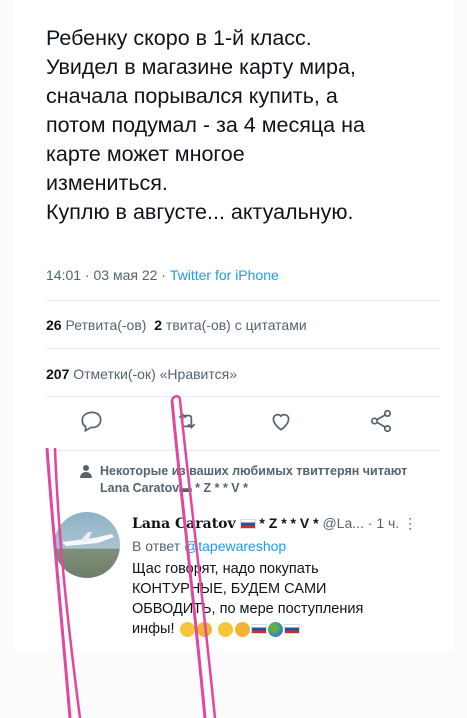 Image resolution: width=467 pixels, height=718 pixels. What do you see at coordinates (92, 421) in the screenshot?
I see `reply-icon` at bounding box center [92, 421].